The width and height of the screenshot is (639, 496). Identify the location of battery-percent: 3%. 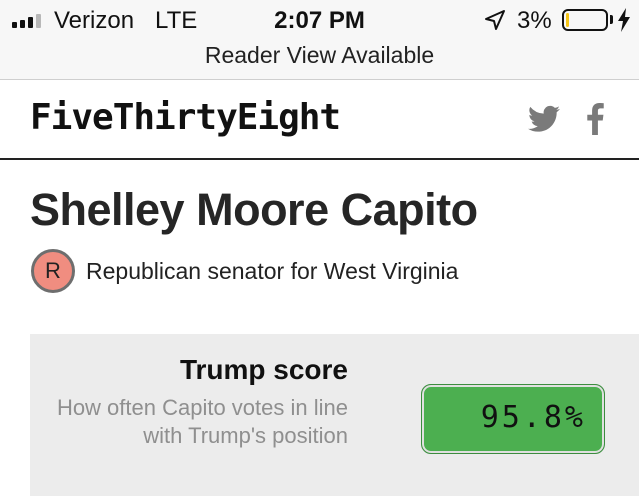
(534, 20).